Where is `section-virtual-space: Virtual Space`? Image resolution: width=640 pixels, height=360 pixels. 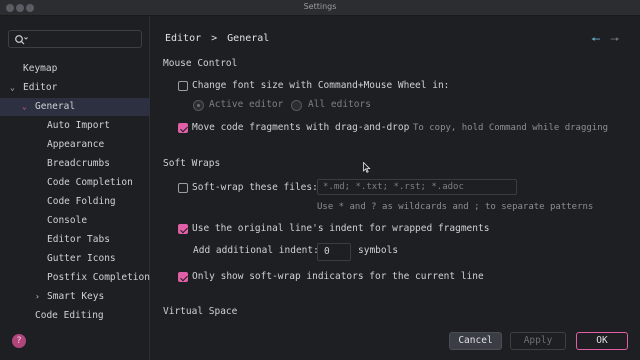
section-virtual-space: Virtual Space is located at coordinates (200, 311).